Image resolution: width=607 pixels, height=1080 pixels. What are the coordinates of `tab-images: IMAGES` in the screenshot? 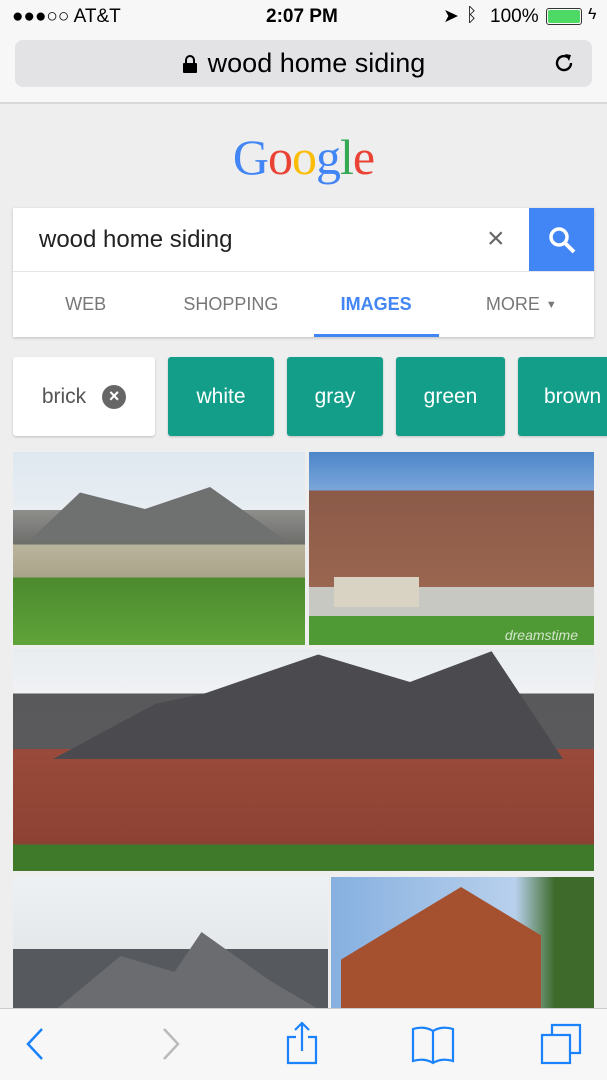 It's located at (376, 304).